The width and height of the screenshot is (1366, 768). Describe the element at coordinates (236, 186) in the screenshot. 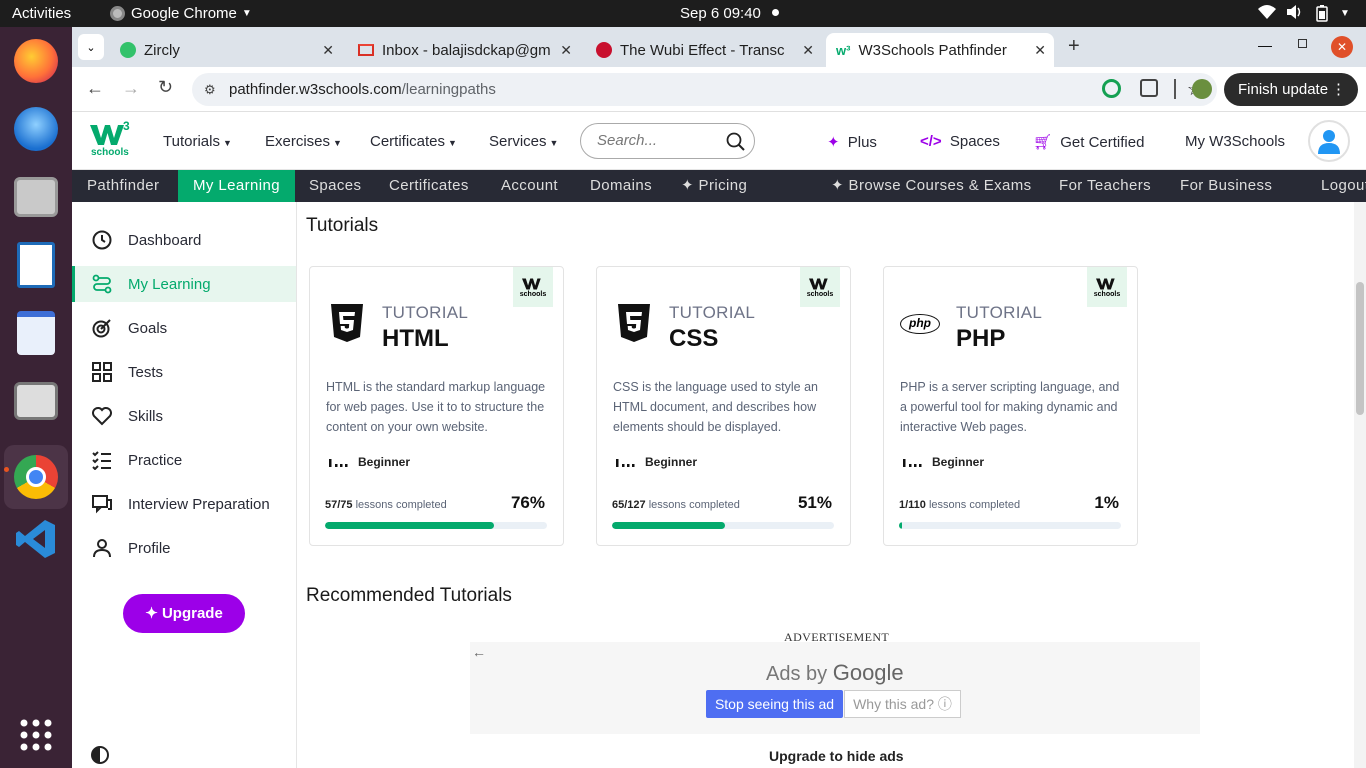

I see `subnav-my-learning: My Learning` at that location.